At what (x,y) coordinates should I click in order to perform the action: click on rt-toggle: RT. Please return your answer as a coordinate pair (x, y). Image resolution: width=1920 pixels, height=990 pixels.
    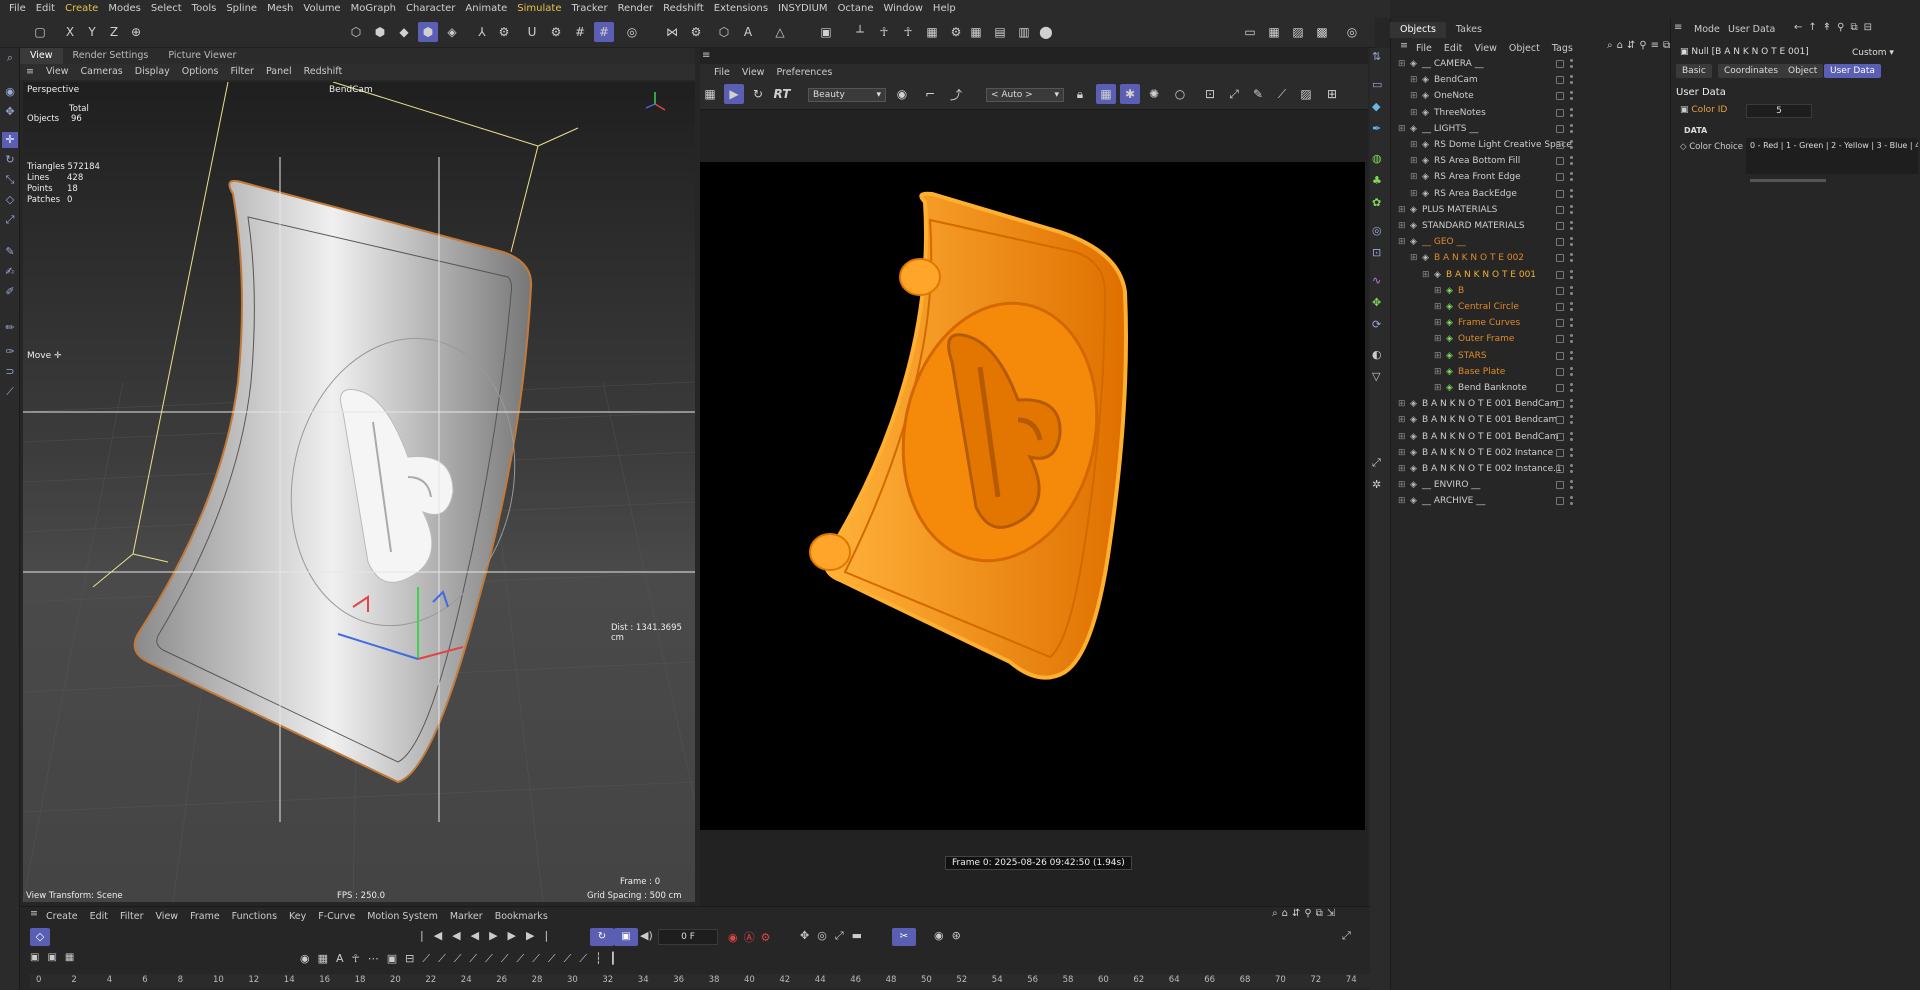
    Looking at the image, I should click on (782, 94).